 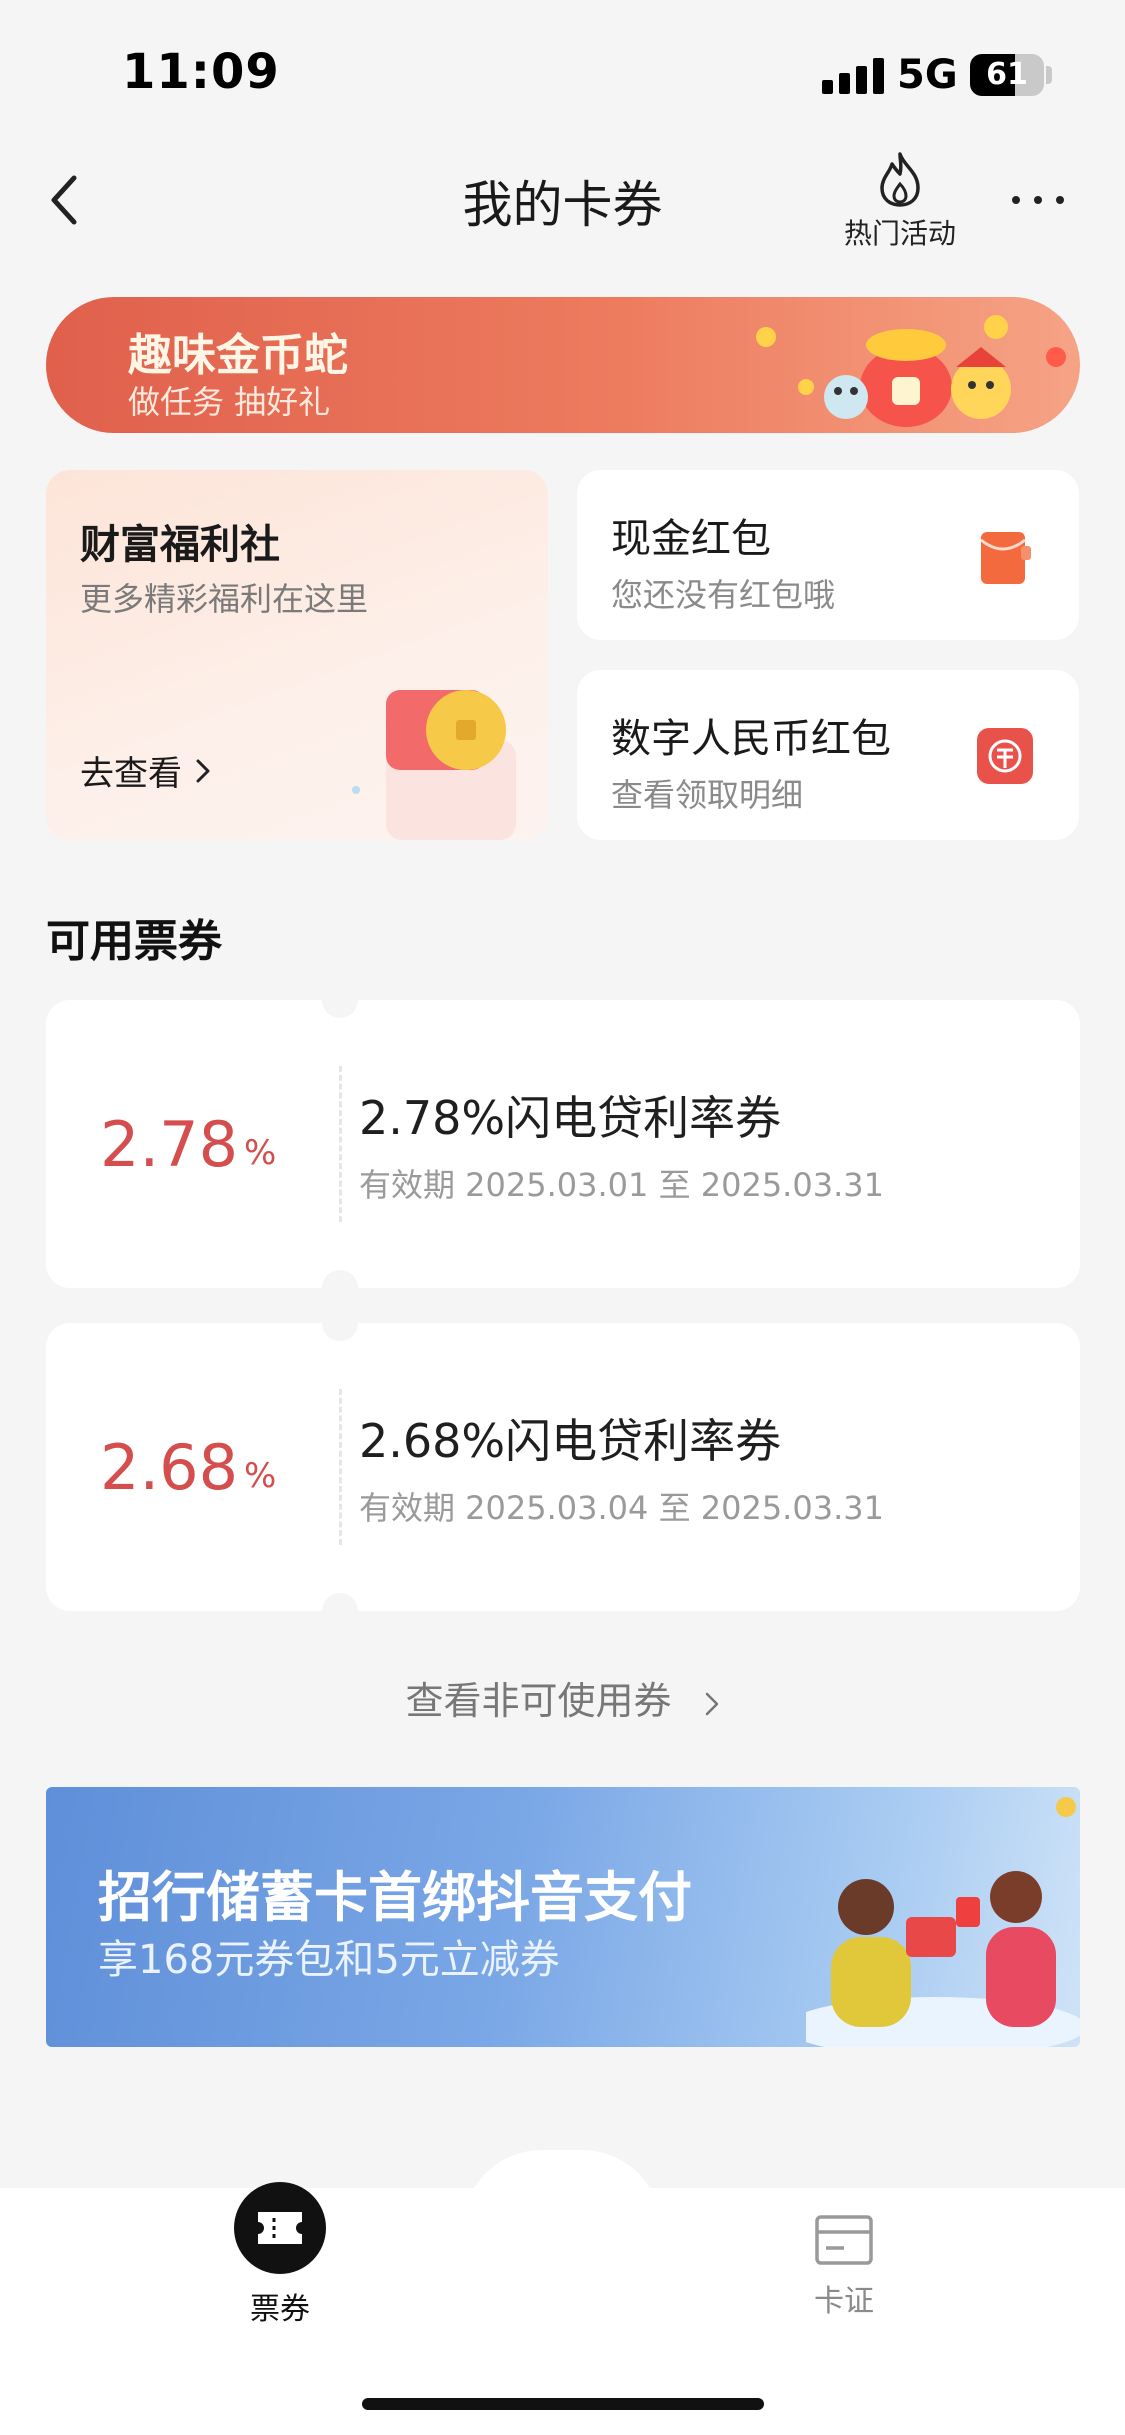 I want to click on welfare-subtitle: 更多精彩福利在这里, so click(x=224, y=599).